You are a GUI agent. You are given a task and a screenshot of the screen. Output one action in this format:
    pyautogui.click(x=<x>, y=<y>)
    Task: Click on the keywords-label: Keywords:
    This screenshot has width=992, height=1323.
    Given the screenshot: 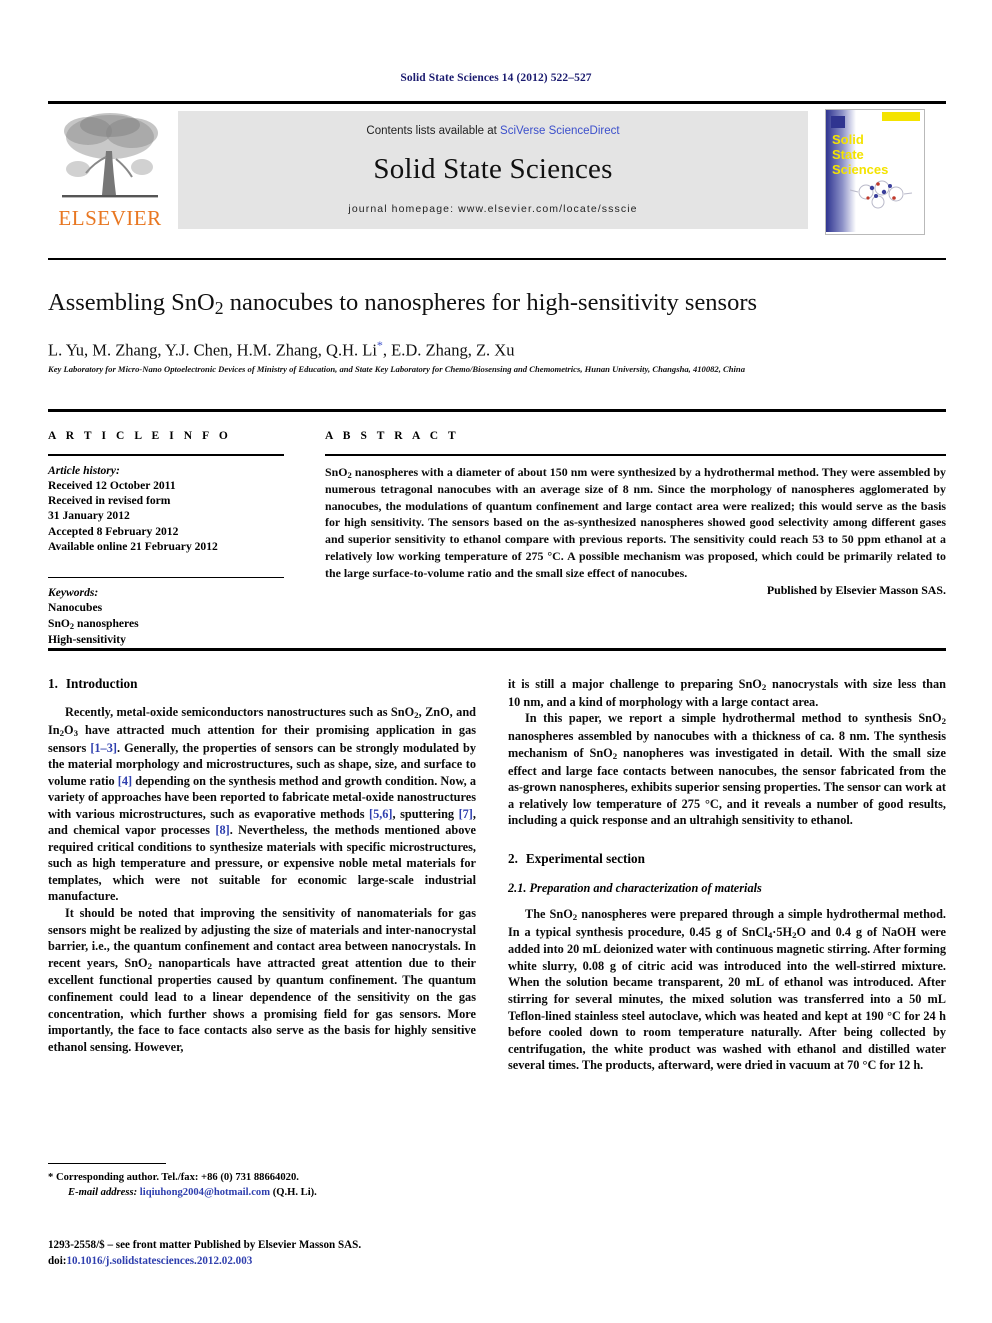 What is the action you would take?
    pyautogui.click(x=73, y=593)
    